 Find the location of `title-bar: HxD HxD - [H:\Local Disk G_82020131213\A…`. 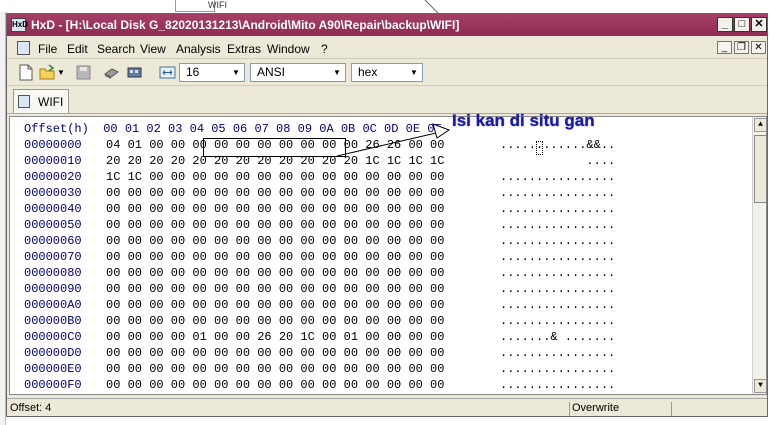

title-bar: HxD HxD - [H:\Local Disk G_82020131213\A… is located at coordinates (387, 25).